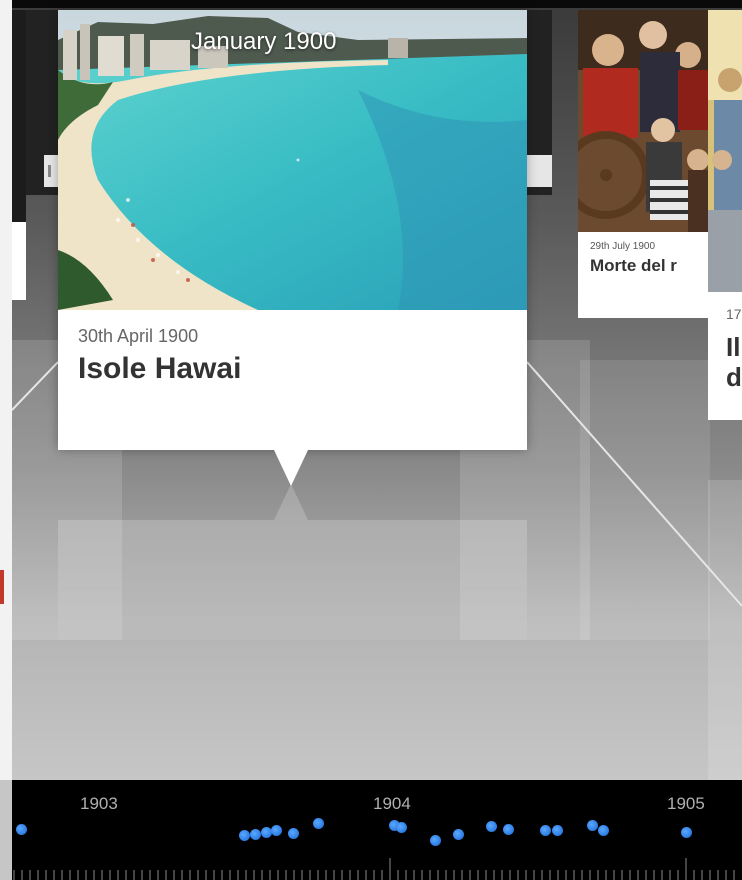 This screenshot has width=742, height=880. Describe the element at coordinates (633, 265) in the screenshot. I see `event-title: Morte del r` at that location.